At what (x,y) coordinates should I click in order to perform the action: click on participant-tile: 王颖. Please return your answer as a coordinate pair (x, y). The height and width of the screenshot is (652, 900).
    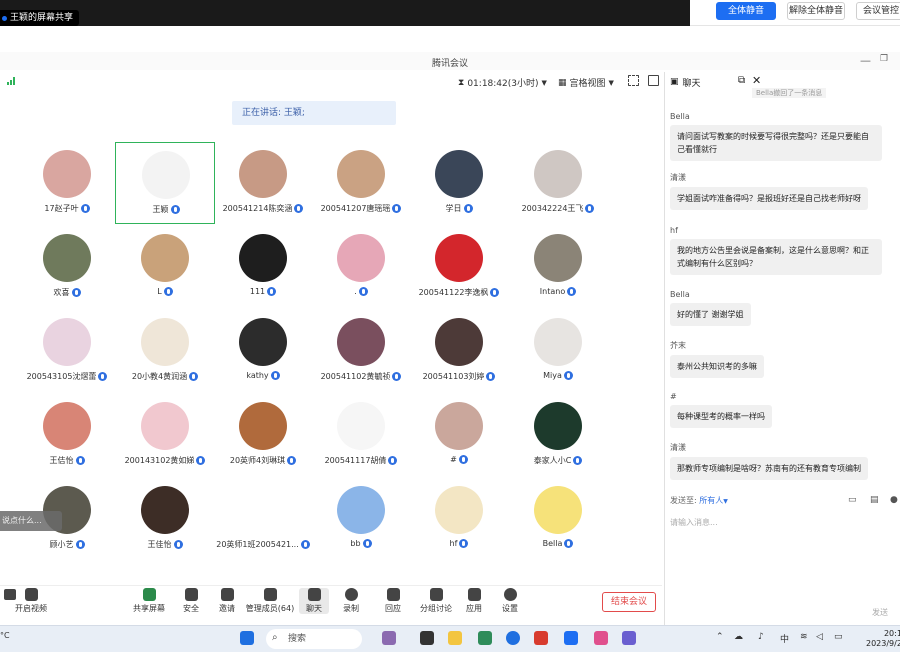
    Looking at the image, I should click on (165, 183).